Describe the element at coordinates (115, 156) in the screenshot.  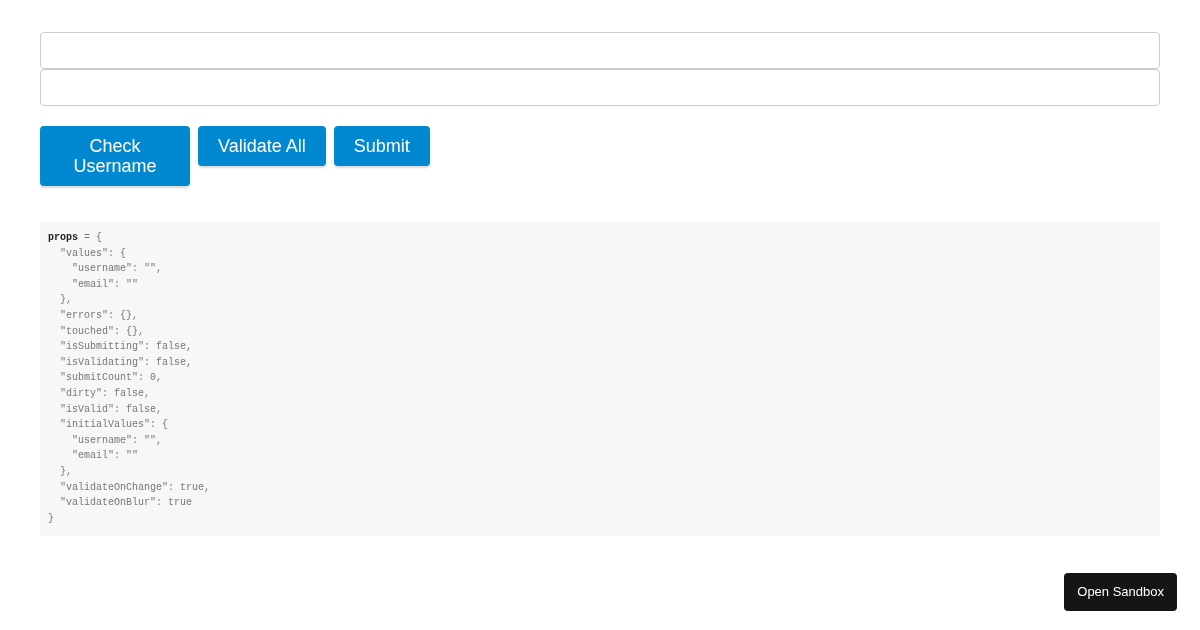
I see `form-button: Check Username` at that location.